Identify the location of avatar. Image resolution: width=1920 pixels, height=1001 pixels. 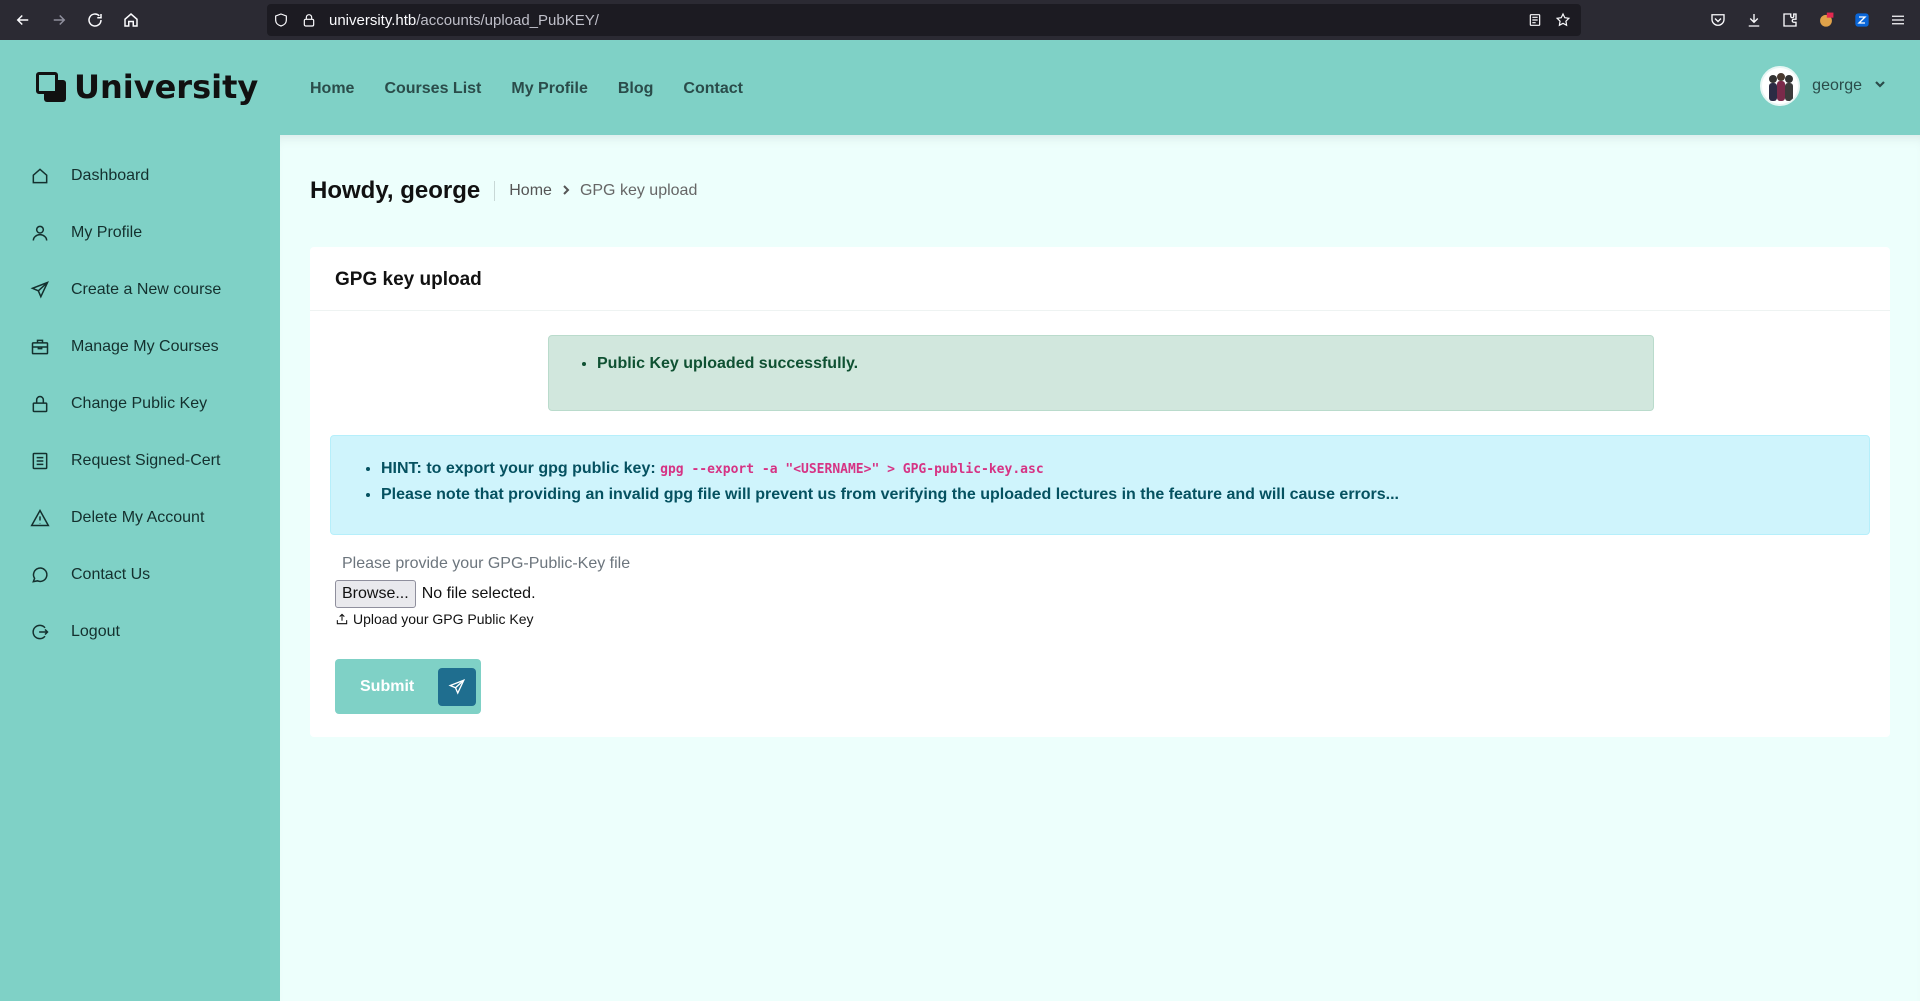
(1780, 86).